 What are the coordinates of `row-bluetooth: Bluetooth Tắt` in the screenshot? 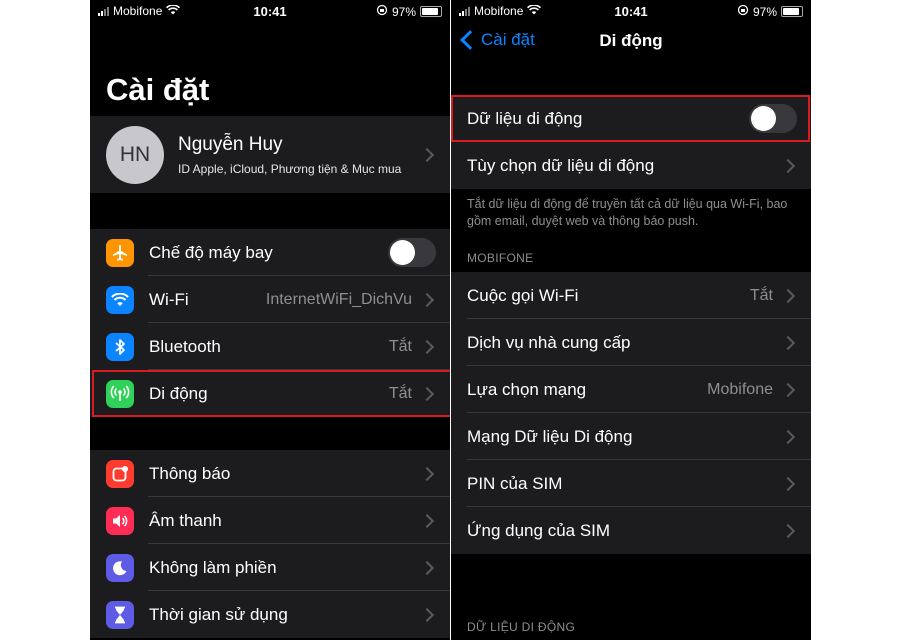 It's located at (270, 346).